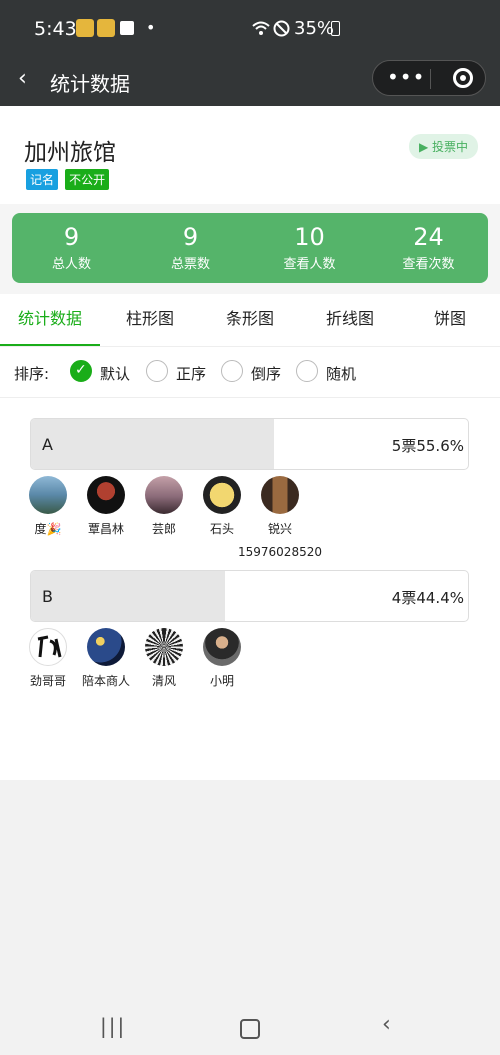 The width and height of the screenshot is (500, 1055). I want to click on voter: 芸郎, so click(164, 506).